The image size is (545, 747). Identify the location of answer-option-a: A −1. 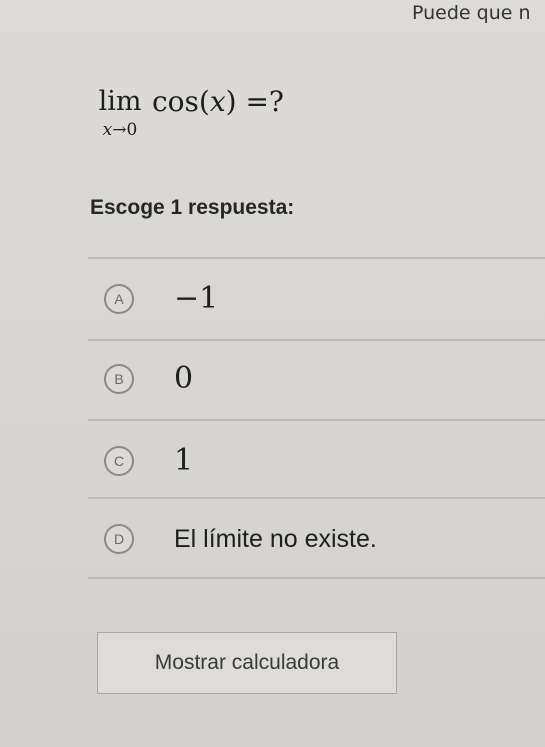
(319, 302).